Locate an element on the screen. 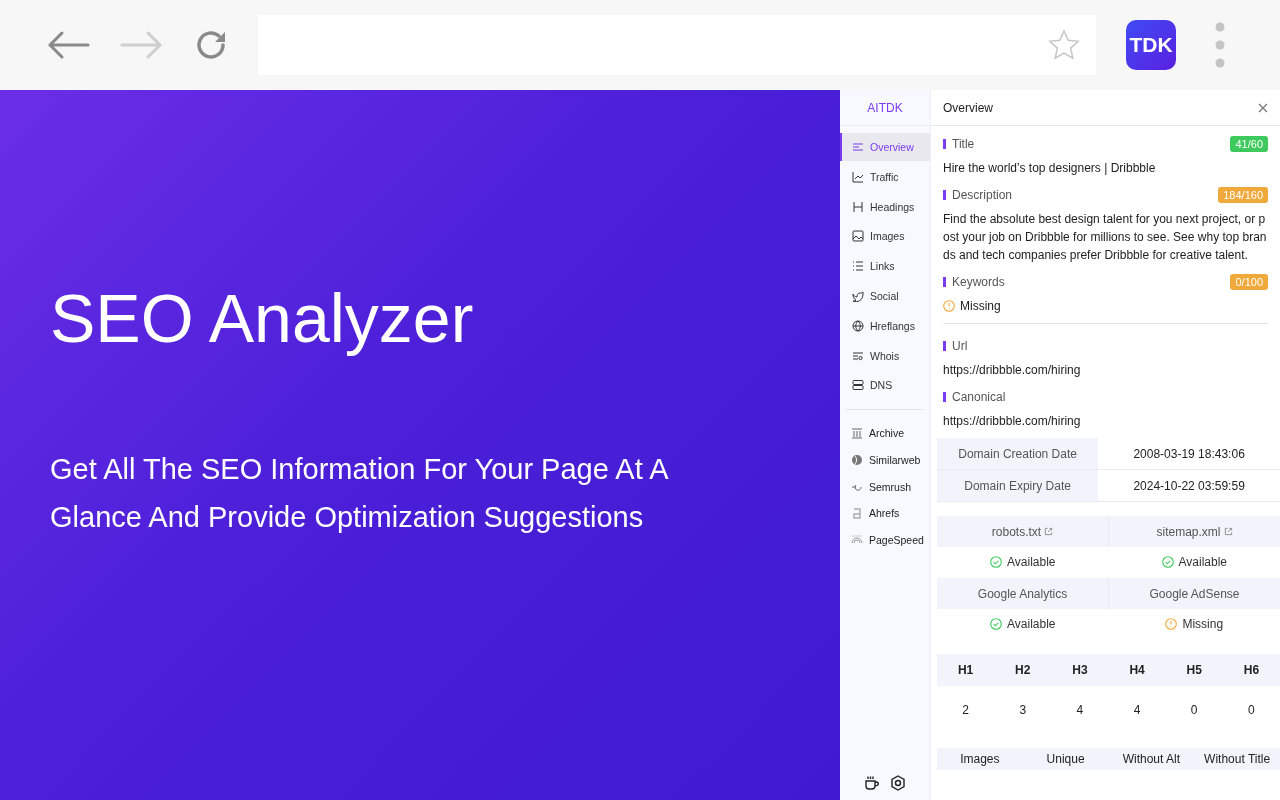 The image size is (1280, 800). section-value: Missing is located at coordinates (980, 306).